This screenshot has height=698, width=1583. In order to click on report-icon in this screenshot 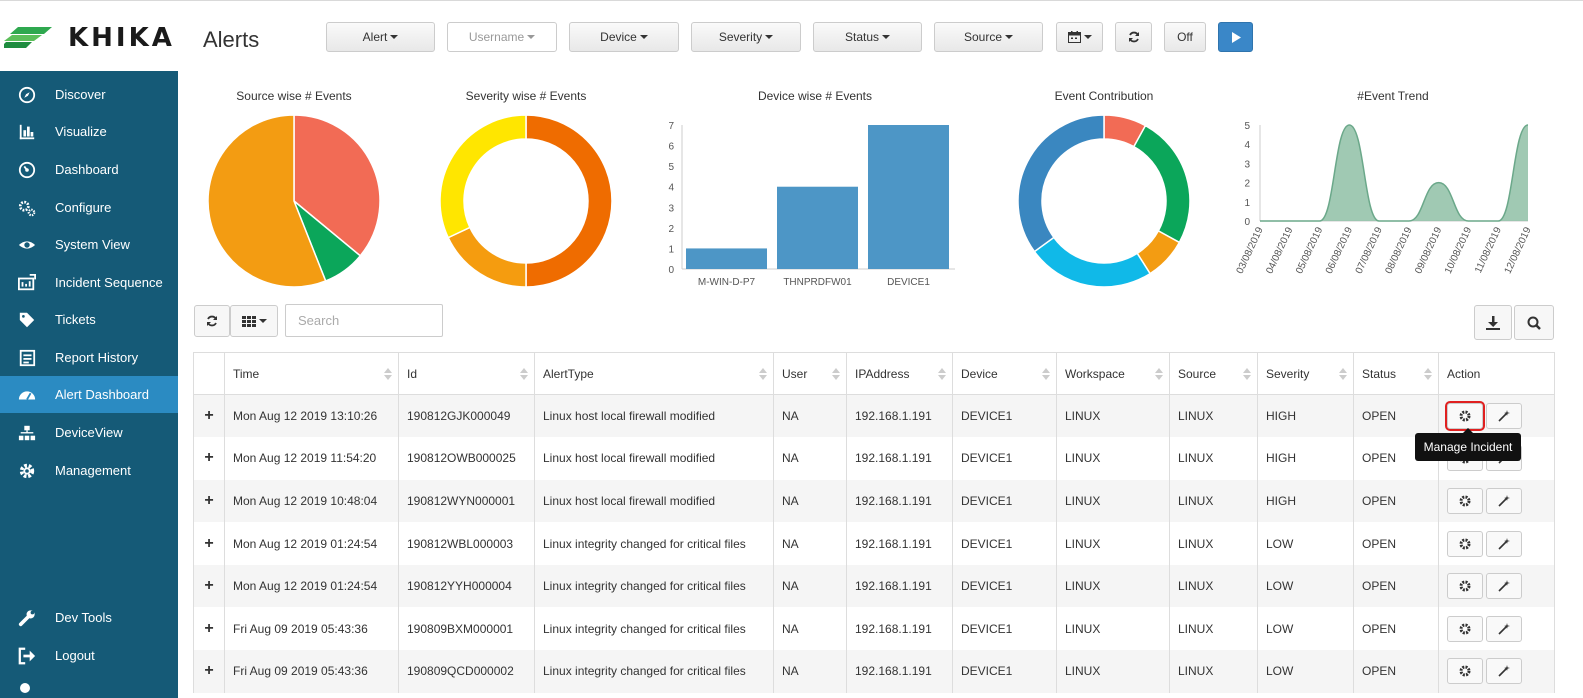, I will do `click(27, 358)`.